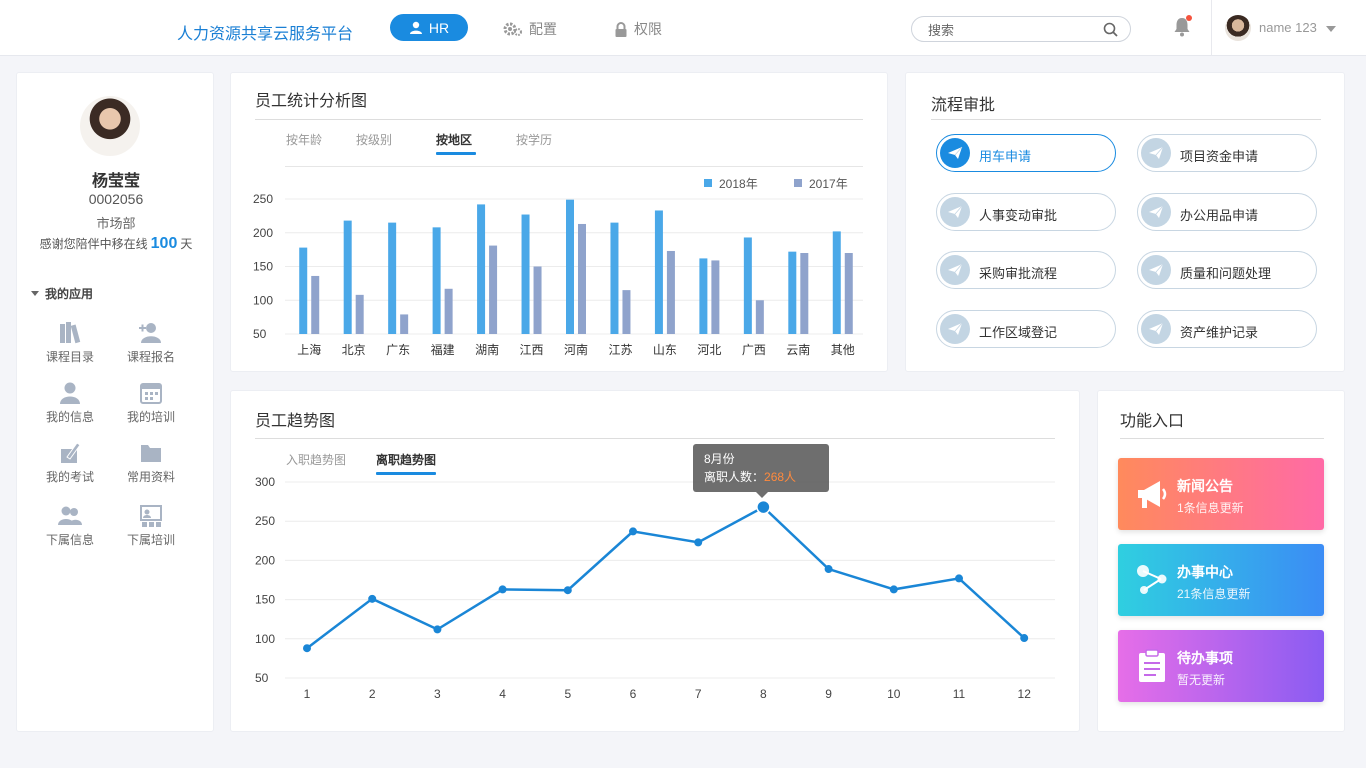  What do you see at coordinates (398, 350) in the screenshot?
I see `x-tick-label: 广东` at bounding box center [398, 350].